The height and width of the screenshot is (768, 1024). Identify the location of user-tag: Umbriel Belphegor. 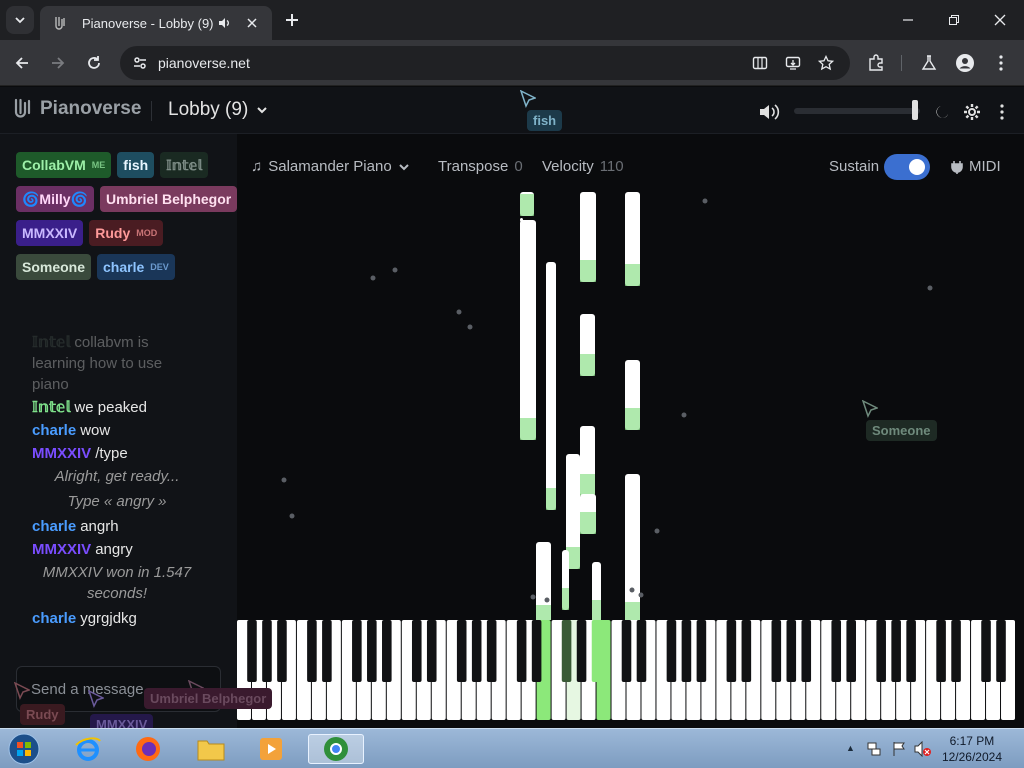
(168, 199).